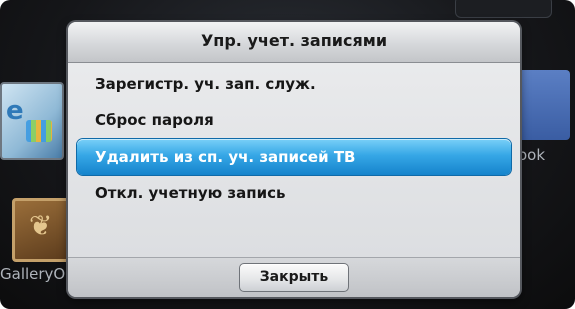 The image size is (575, 309). I want to click on background-app-label-right: ook, so click(532, 155).